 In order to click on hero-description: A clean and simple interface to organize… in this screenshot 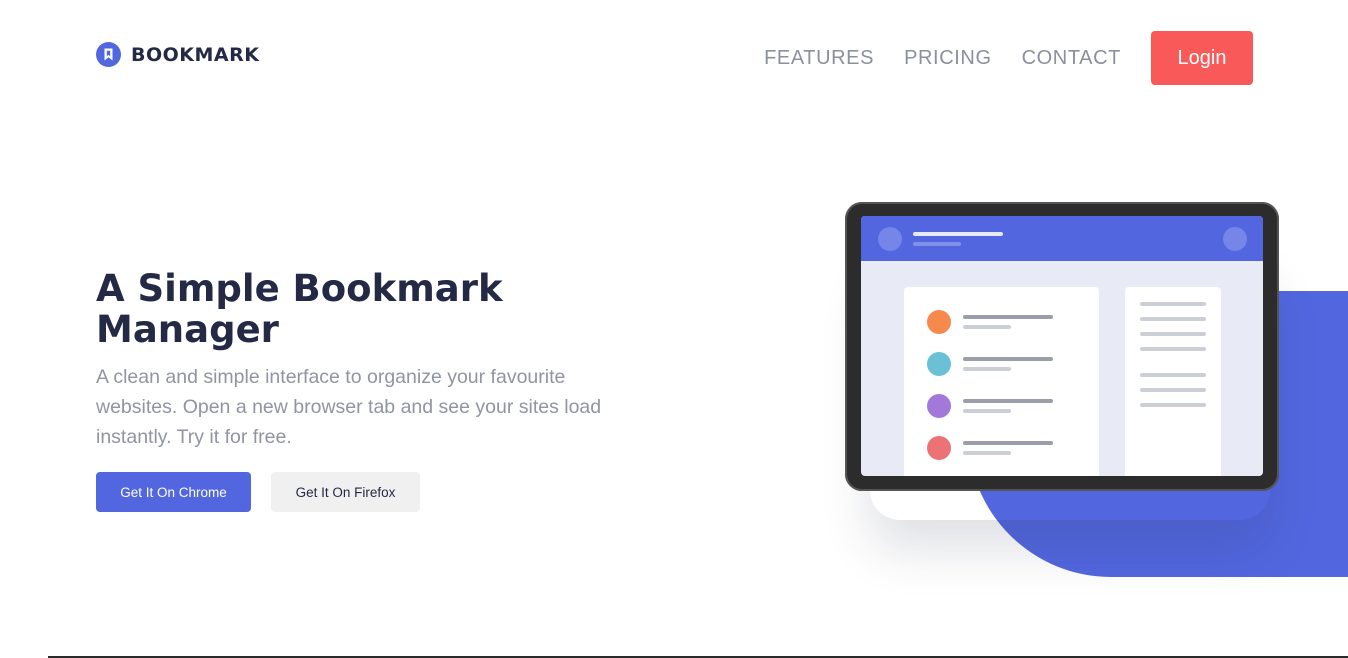, I will do `click(349, 407)`.